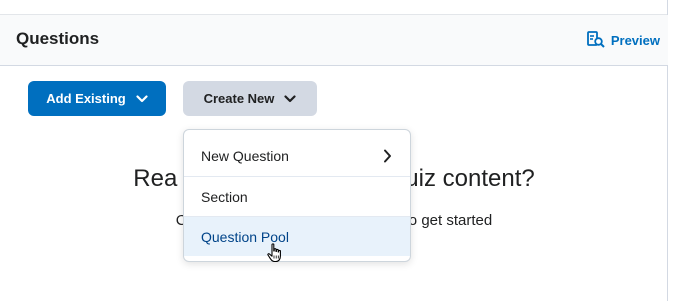  Describe the element at coordinates (245, 156) in the screenshot. I see `menu-item-label: New Question` at that location.